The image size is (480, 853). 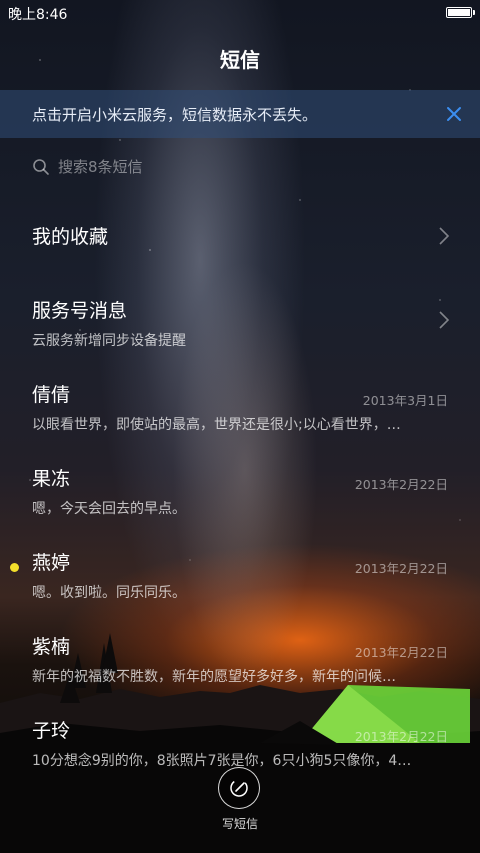 I want to click on list-item-title: 倩倩, so click(x=51, y=395).